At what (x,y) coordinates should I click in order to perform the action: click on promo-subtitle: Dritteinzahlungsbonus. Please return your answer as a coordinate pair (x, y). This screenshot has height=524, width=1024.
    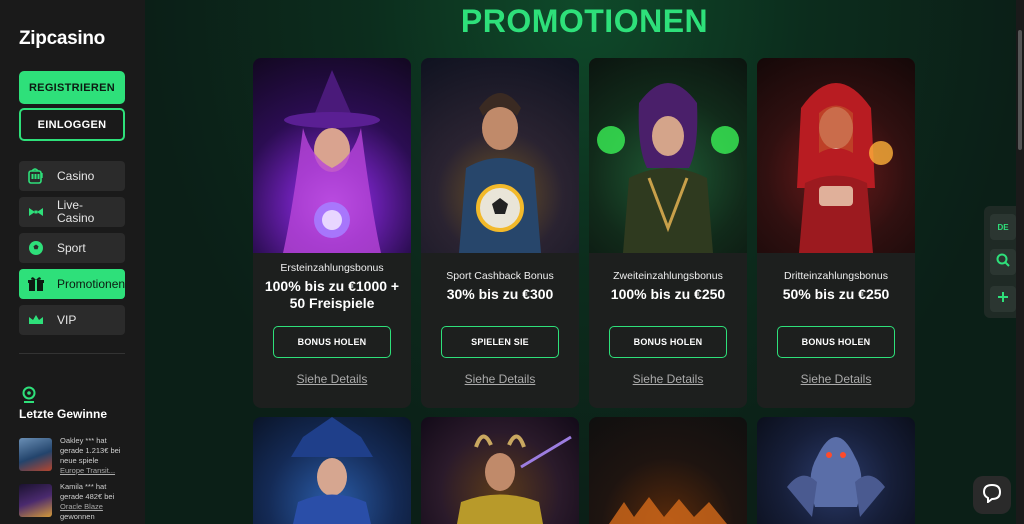
    Looking at the image, I should click on (836, 276).